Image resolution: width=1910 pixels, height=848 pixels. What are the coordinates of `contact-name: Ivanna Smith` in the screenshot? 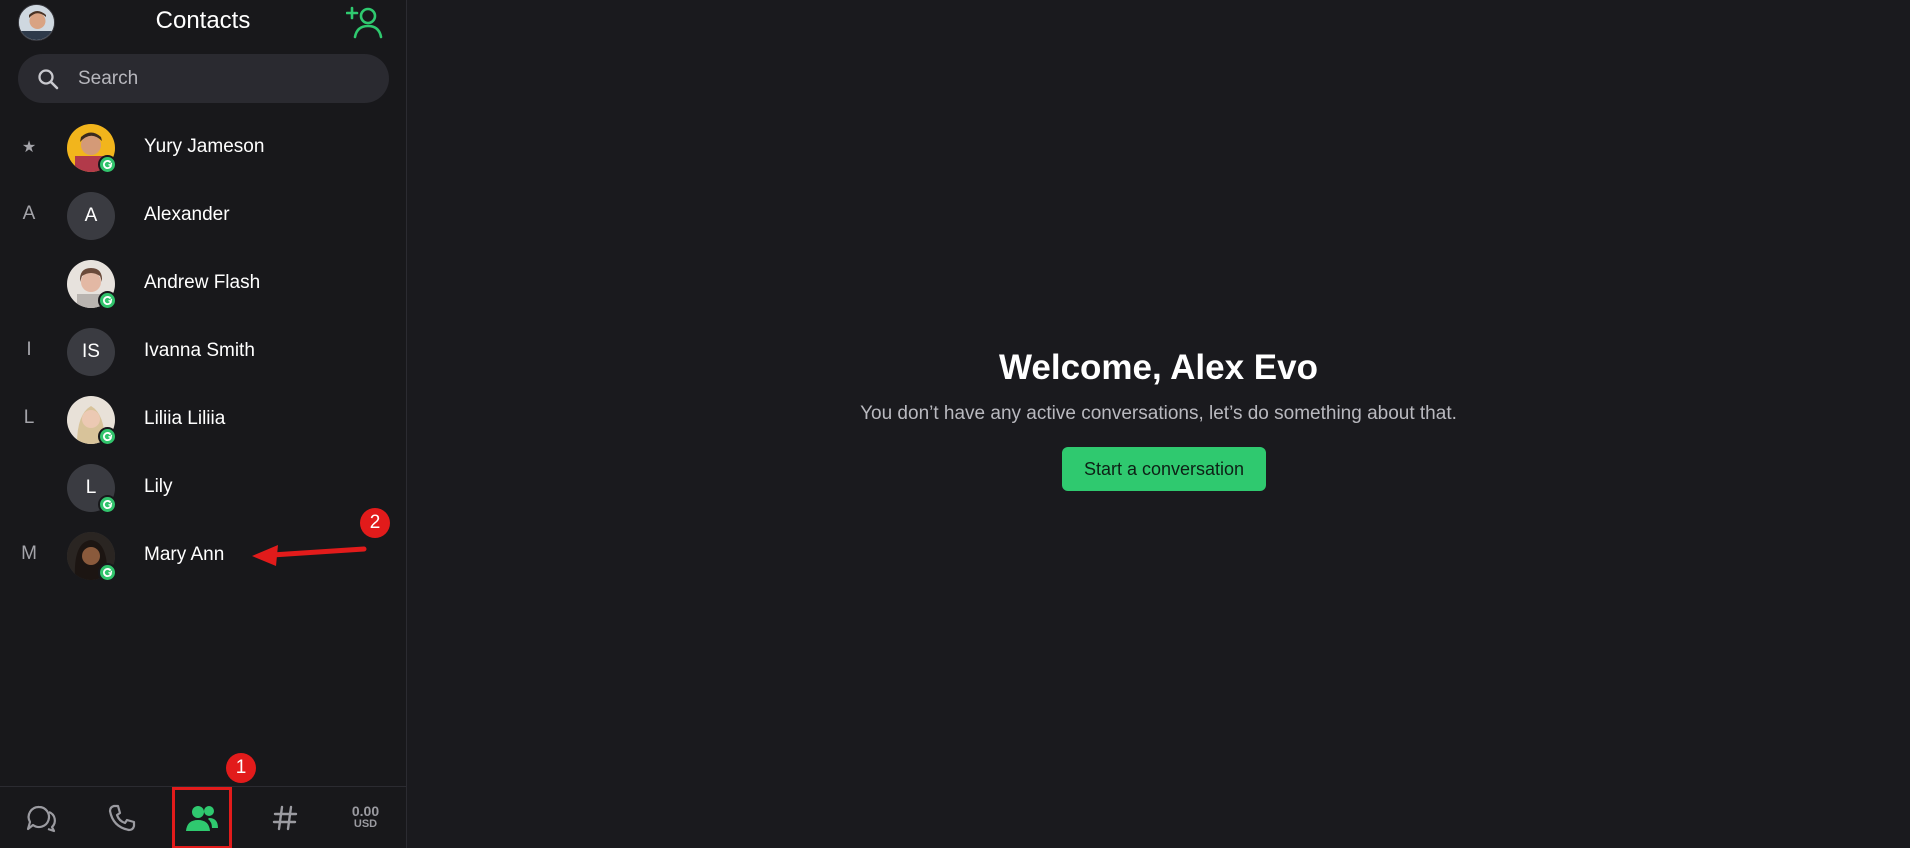 It's located at (199, 350).